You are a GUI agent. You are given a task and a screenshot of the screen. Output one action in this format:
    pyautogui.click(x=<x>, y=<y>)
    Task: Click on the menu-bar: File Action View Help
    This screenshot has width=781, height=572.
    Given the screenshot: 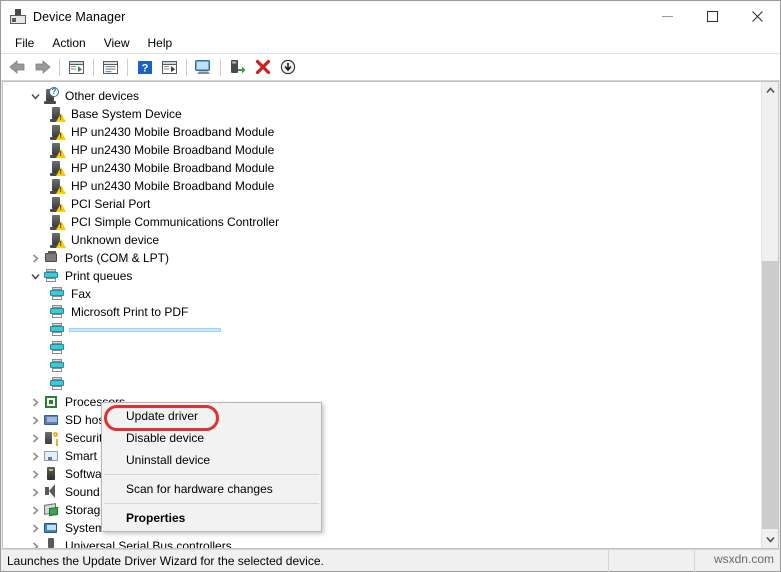 What is the action you would take?
    pyautogui.click(x=390, y=42)
    